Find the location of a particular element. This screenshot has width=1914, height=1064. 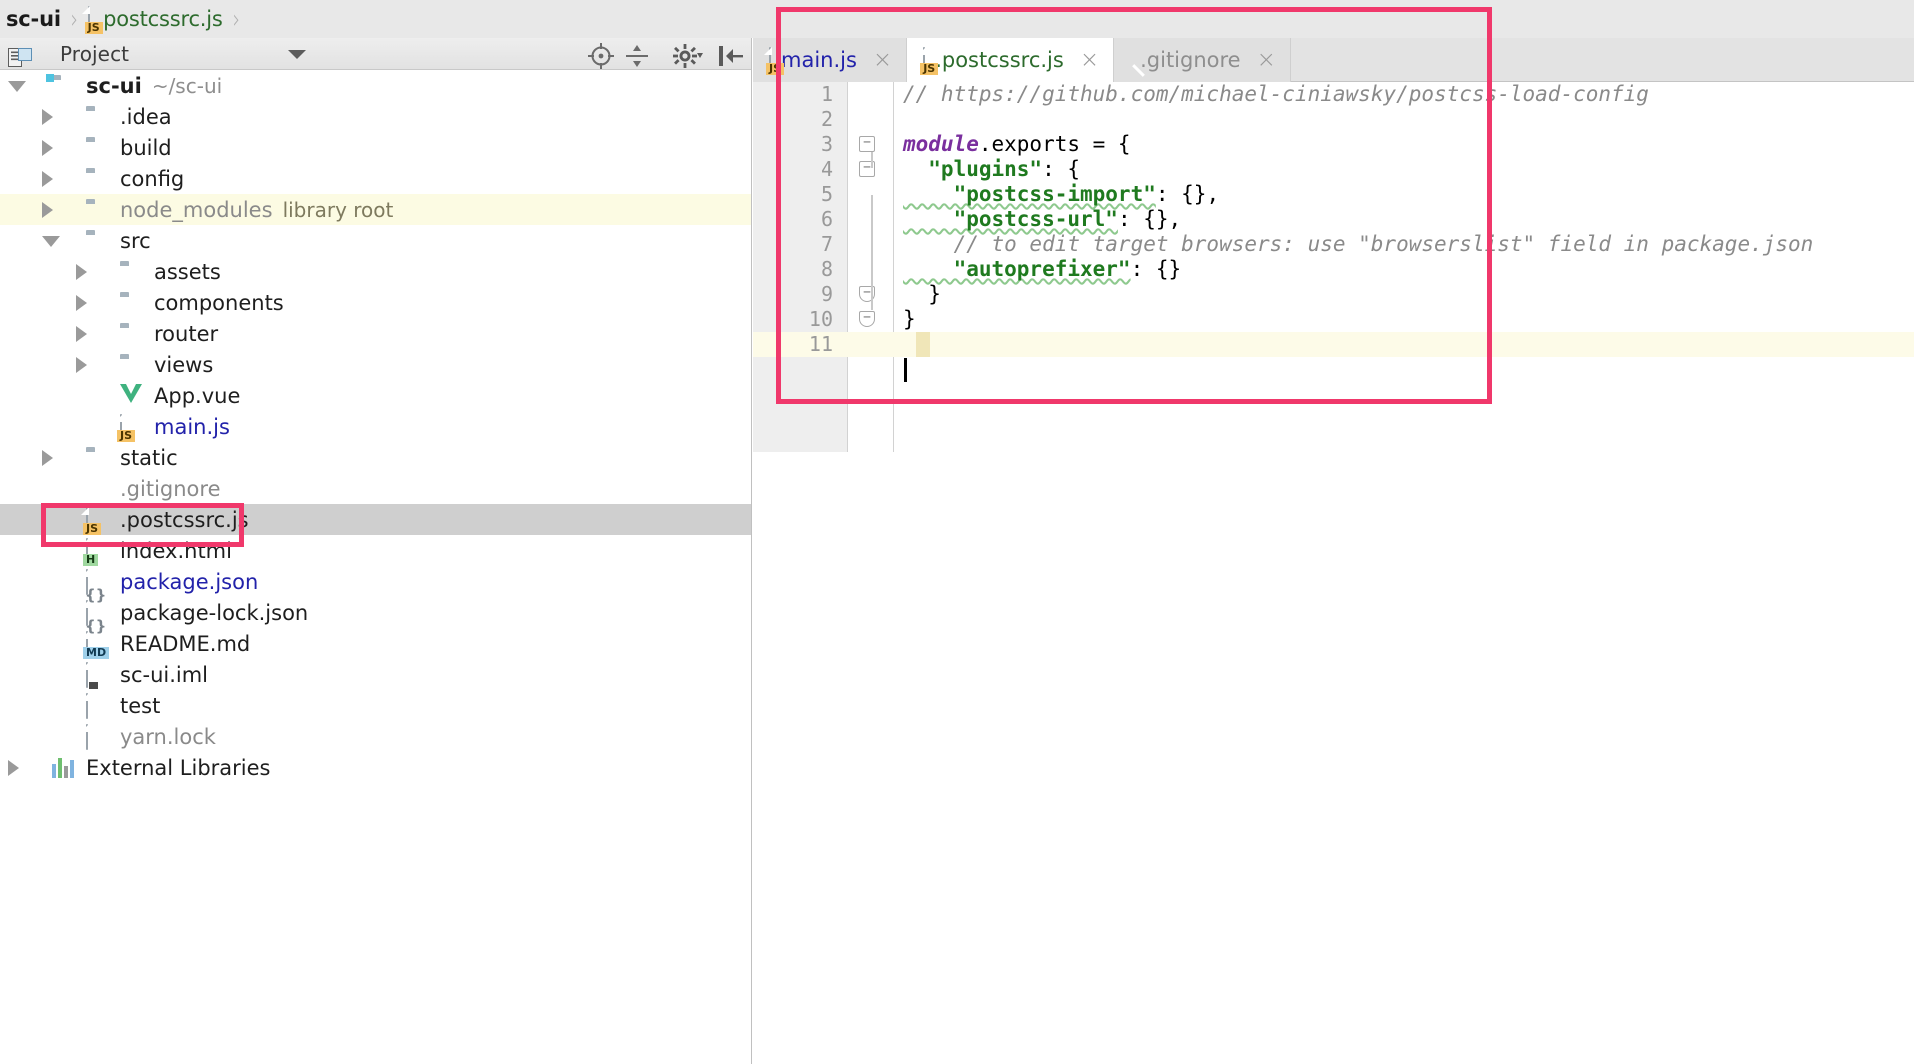

code-line: 5 "postcss-import": {}, is located at coordinates (1333, 194).